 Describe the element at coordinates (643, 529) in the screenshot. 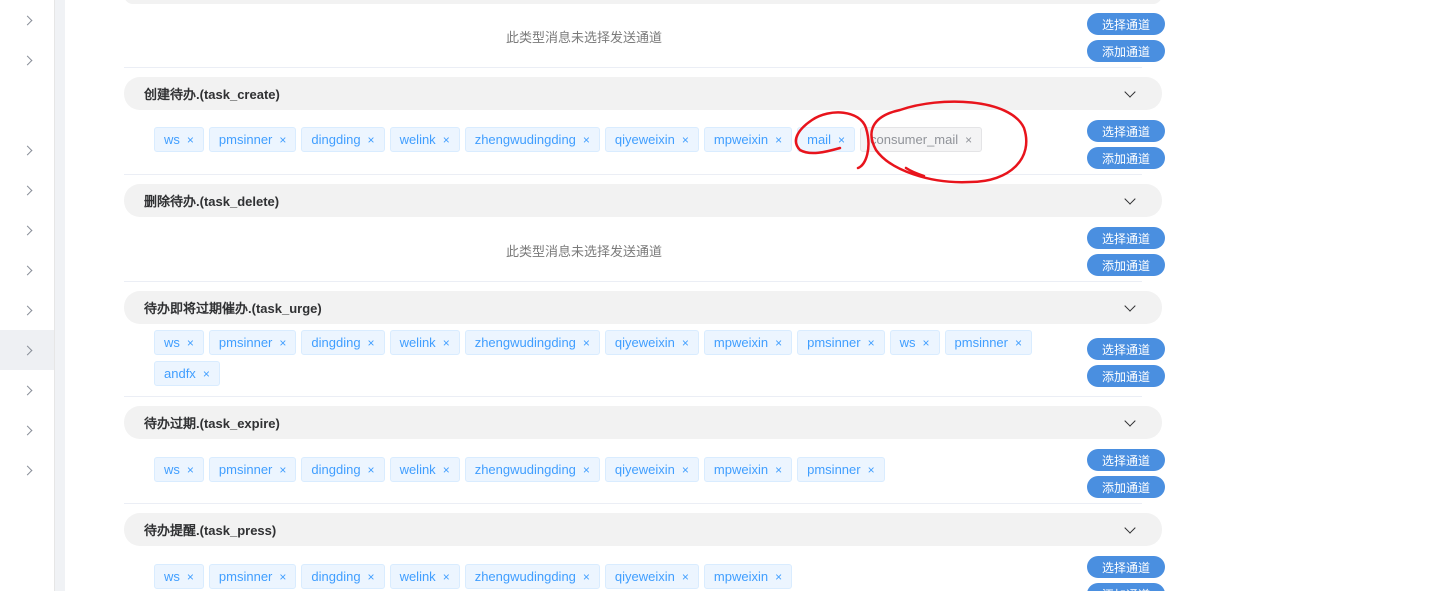

I see `section-header-task-press: 待办提醒.(task_press)` at that location.